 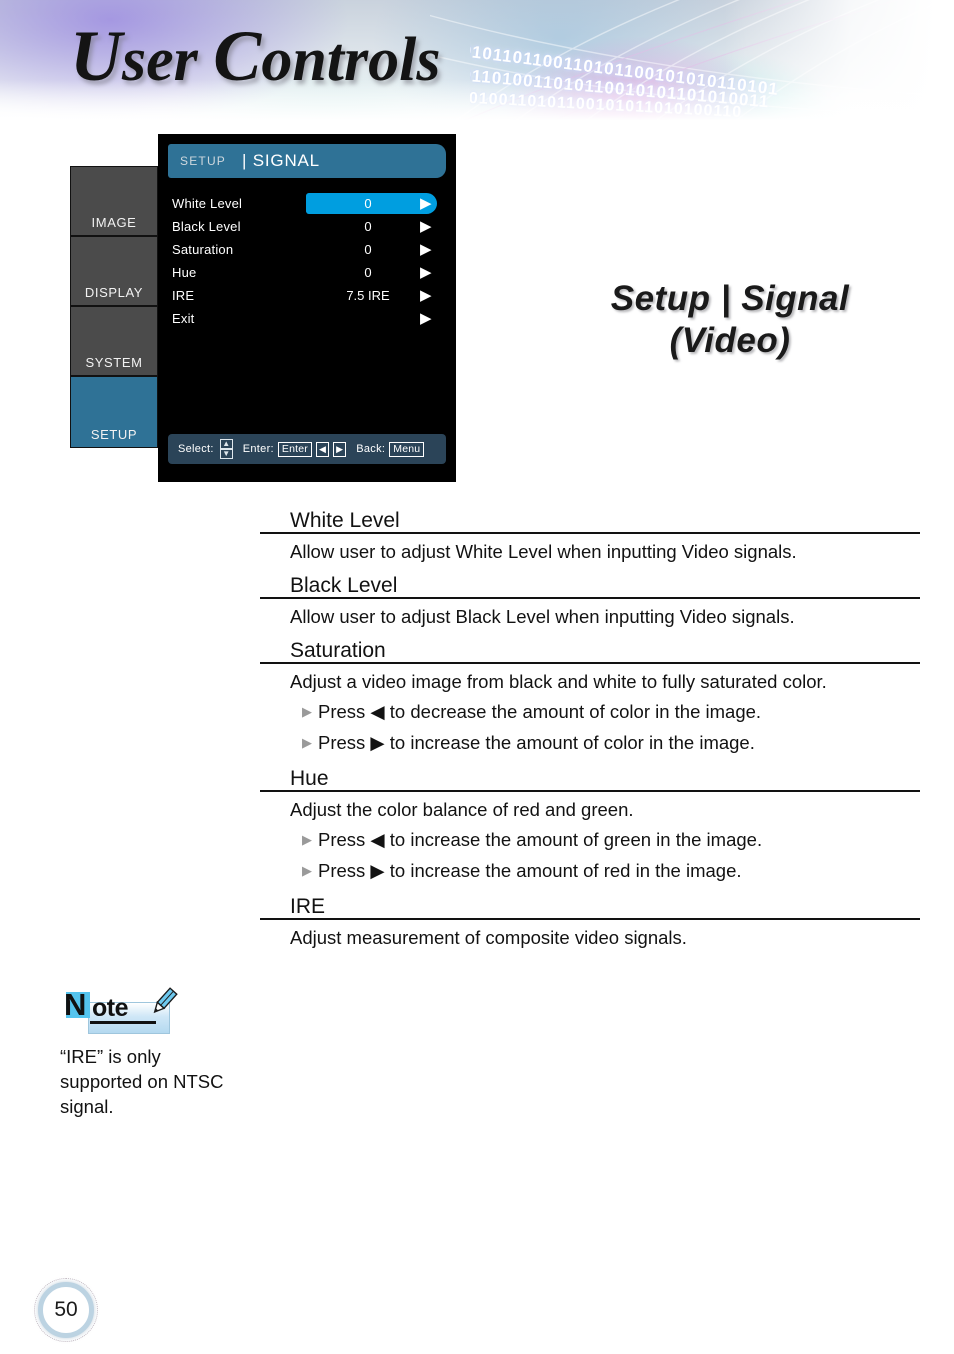 What do you see at coordinates (114, 271) in the screenshot?
I see `osd-tab-display: DISPLAY` at bounding box center [114, 271].